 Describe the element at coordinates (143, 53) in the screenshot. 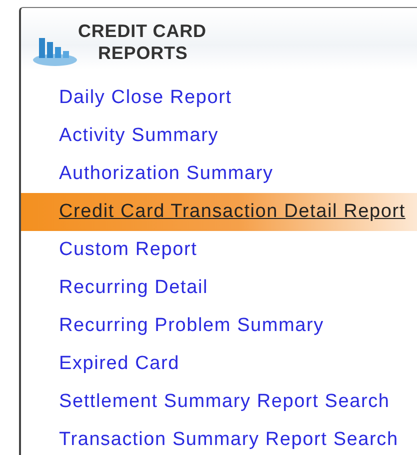

I see `panel-title: REPORTS` at that location.